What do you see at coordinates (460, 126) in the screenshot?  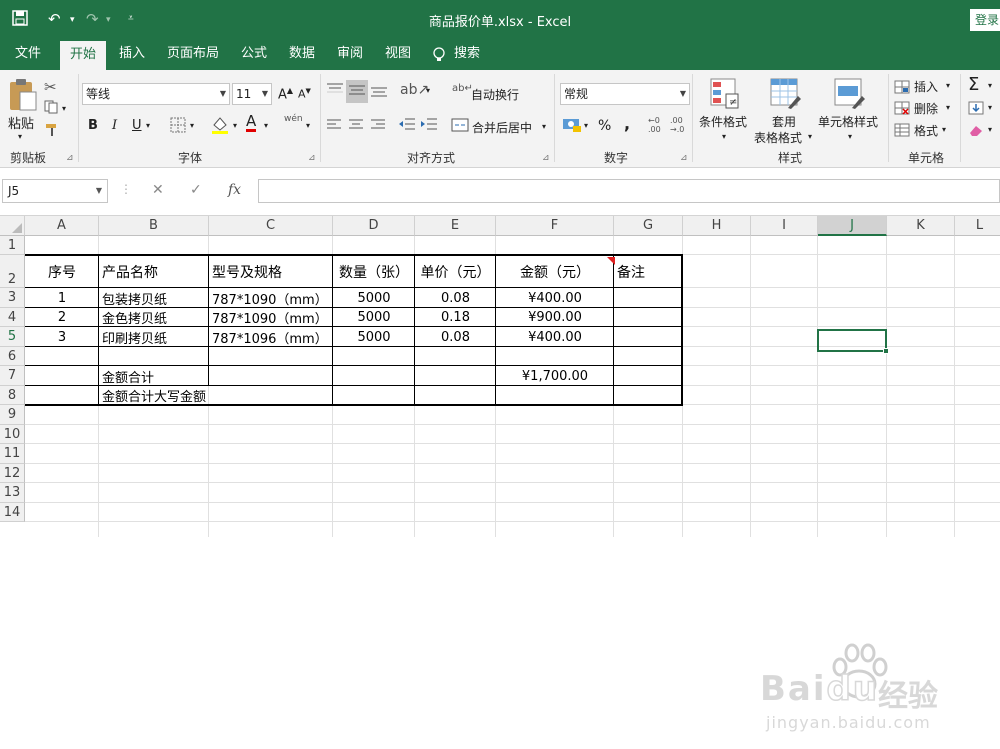 I see `merge-center-icon` at bounding box center [460, 126].